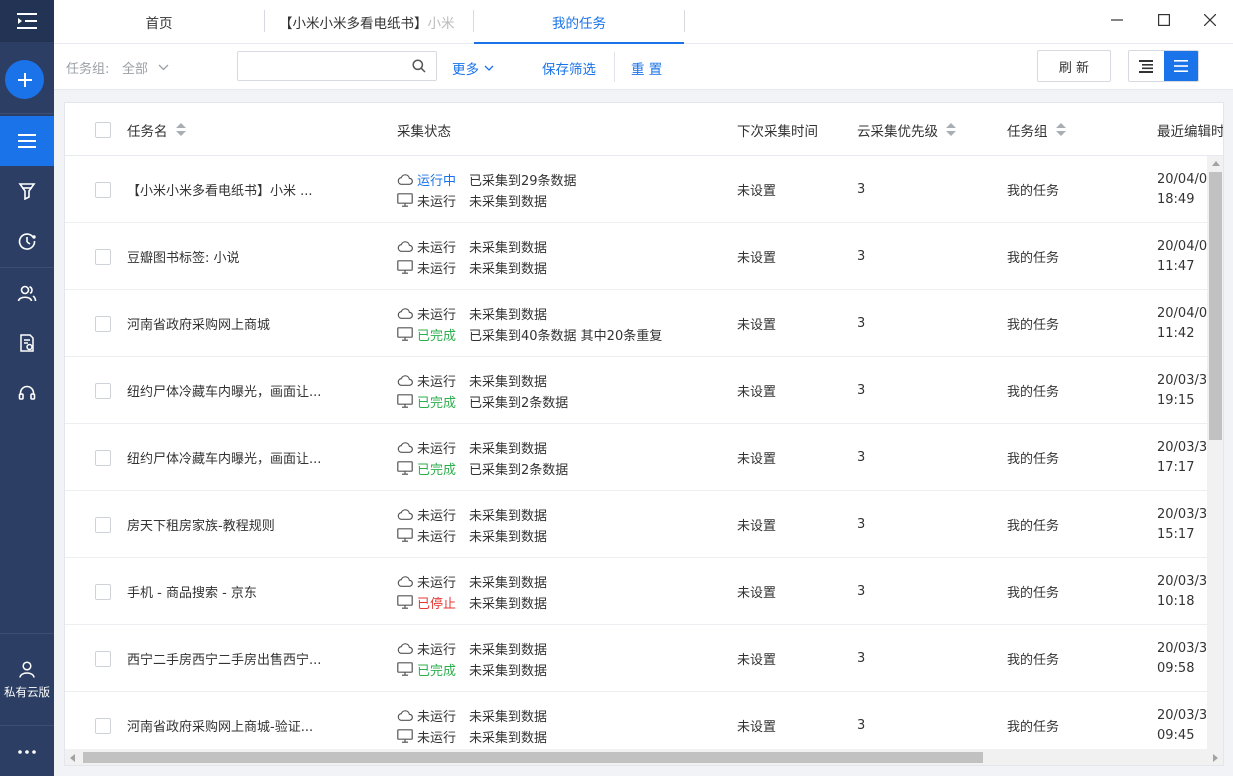  What do you see at coordinates (472, 256) in the screenshot?
I see `status-cell: 未运行 未采集到数据 未运行 未采集到数据` at bounding box center [472, 256].